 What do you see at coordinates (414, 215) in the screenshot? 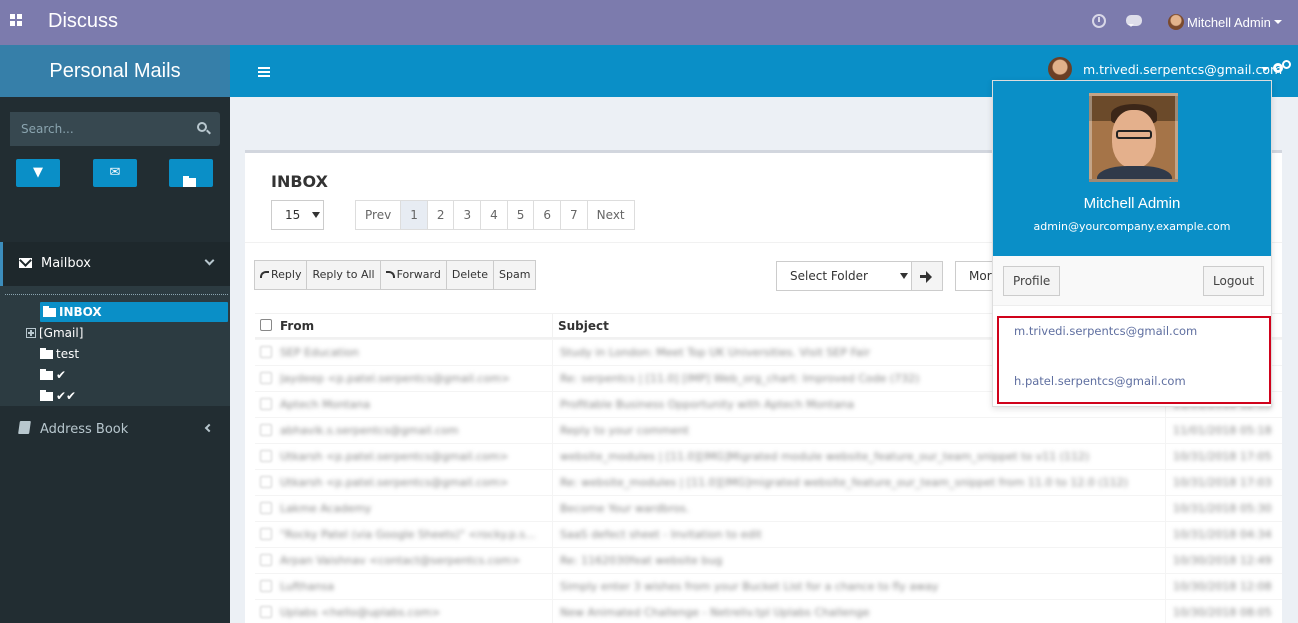
I see `page-button-1: 1` at bounding box center [414, 215].